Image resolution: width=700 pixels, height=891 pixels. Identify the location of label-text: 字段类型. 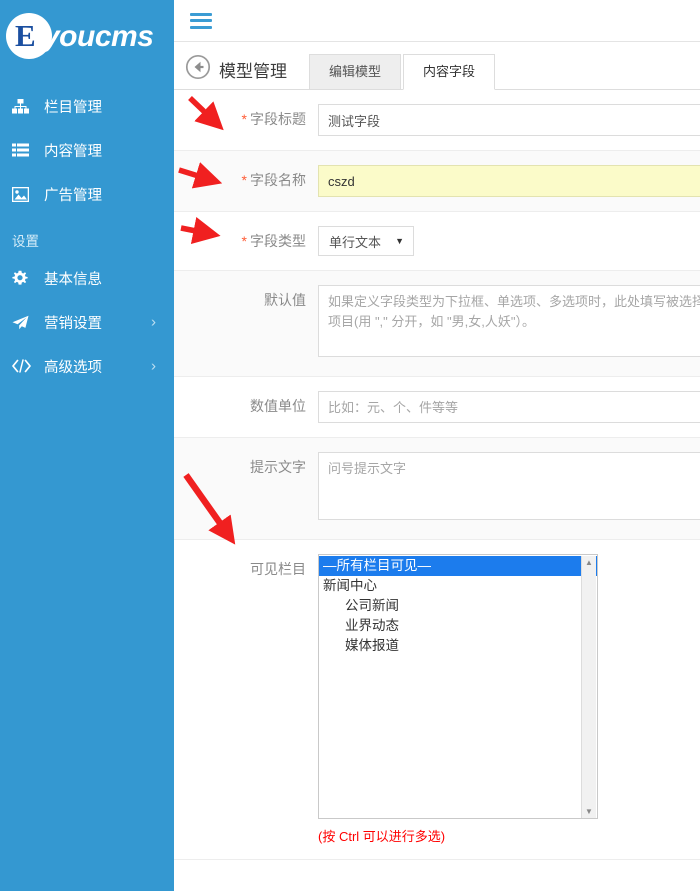
(278, 241).